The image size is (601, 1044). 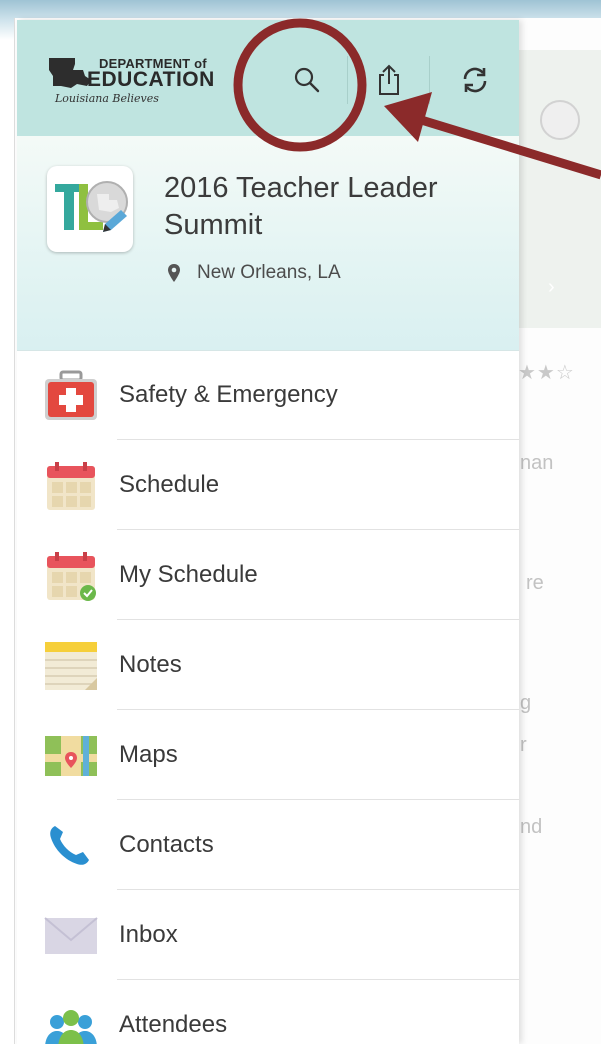 I want to click on logo-text-education: EDUCATION, so click(x=151, y=79).